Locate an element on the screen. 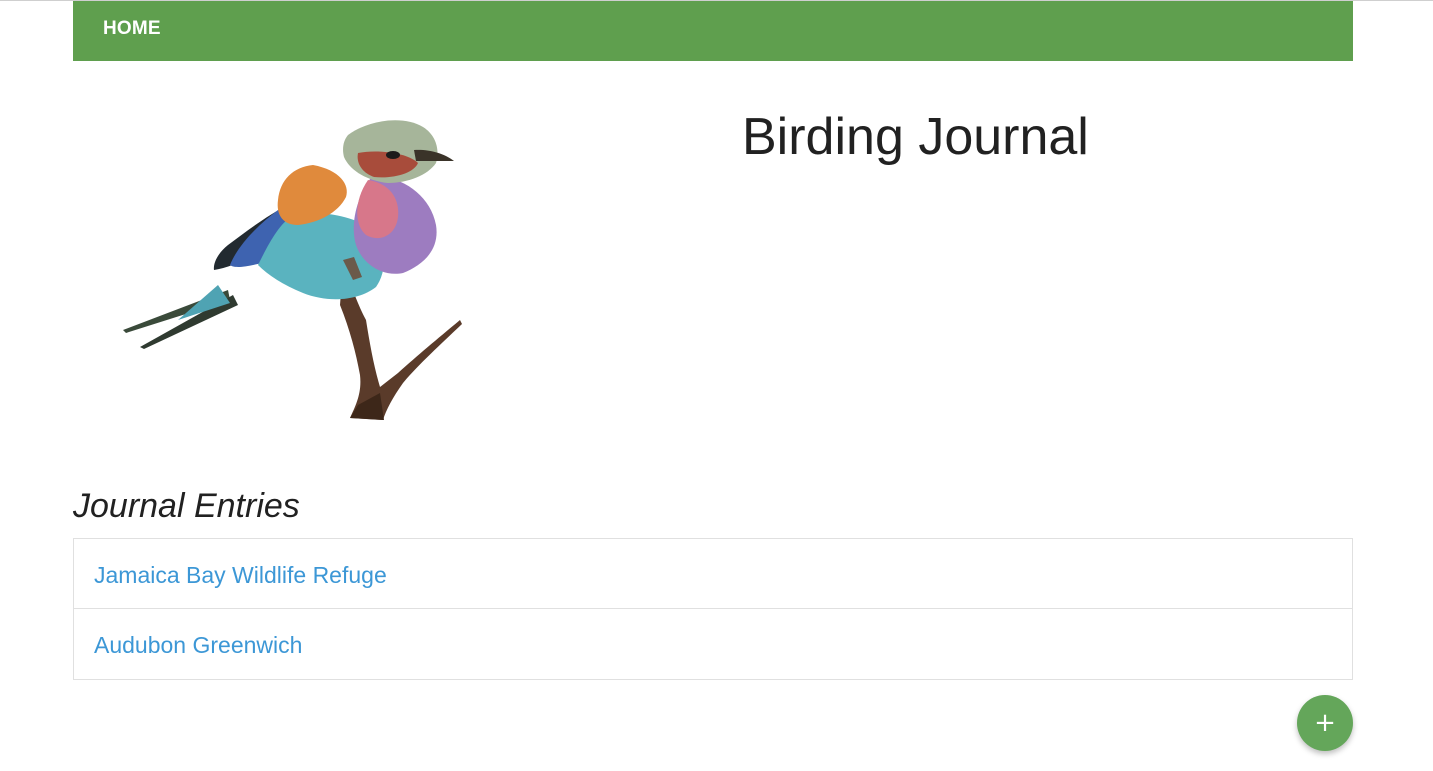 This screenshot has height=771, width=1433. entry-link-jamaica-bay: Jamaica Bay Wildlife Refuge is located at coordinates (713, 575).